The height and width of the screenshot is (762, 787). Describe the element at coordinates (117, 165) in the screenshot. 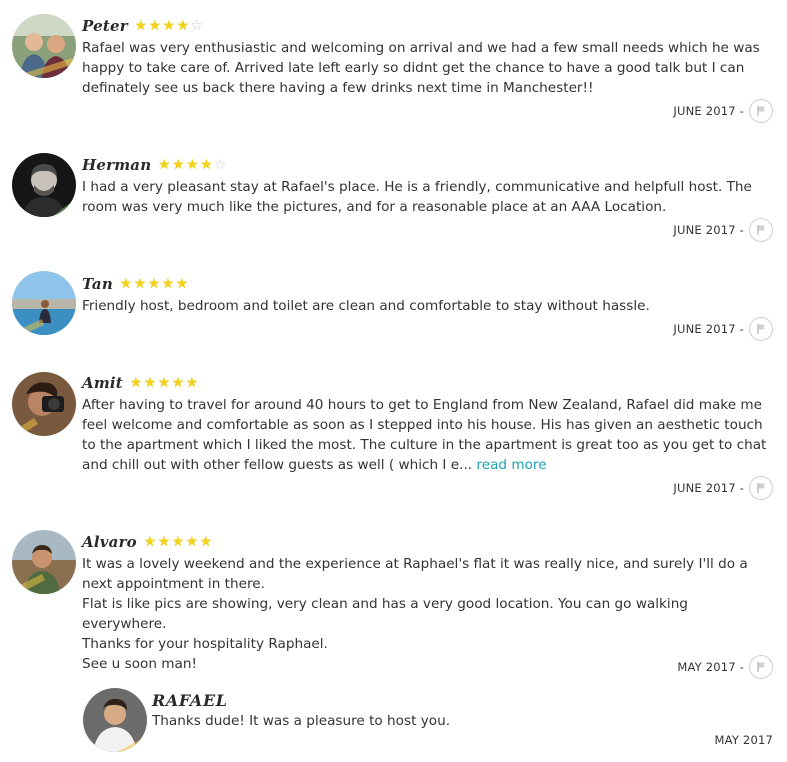

I see `reviewer-name: Herman` at that location.